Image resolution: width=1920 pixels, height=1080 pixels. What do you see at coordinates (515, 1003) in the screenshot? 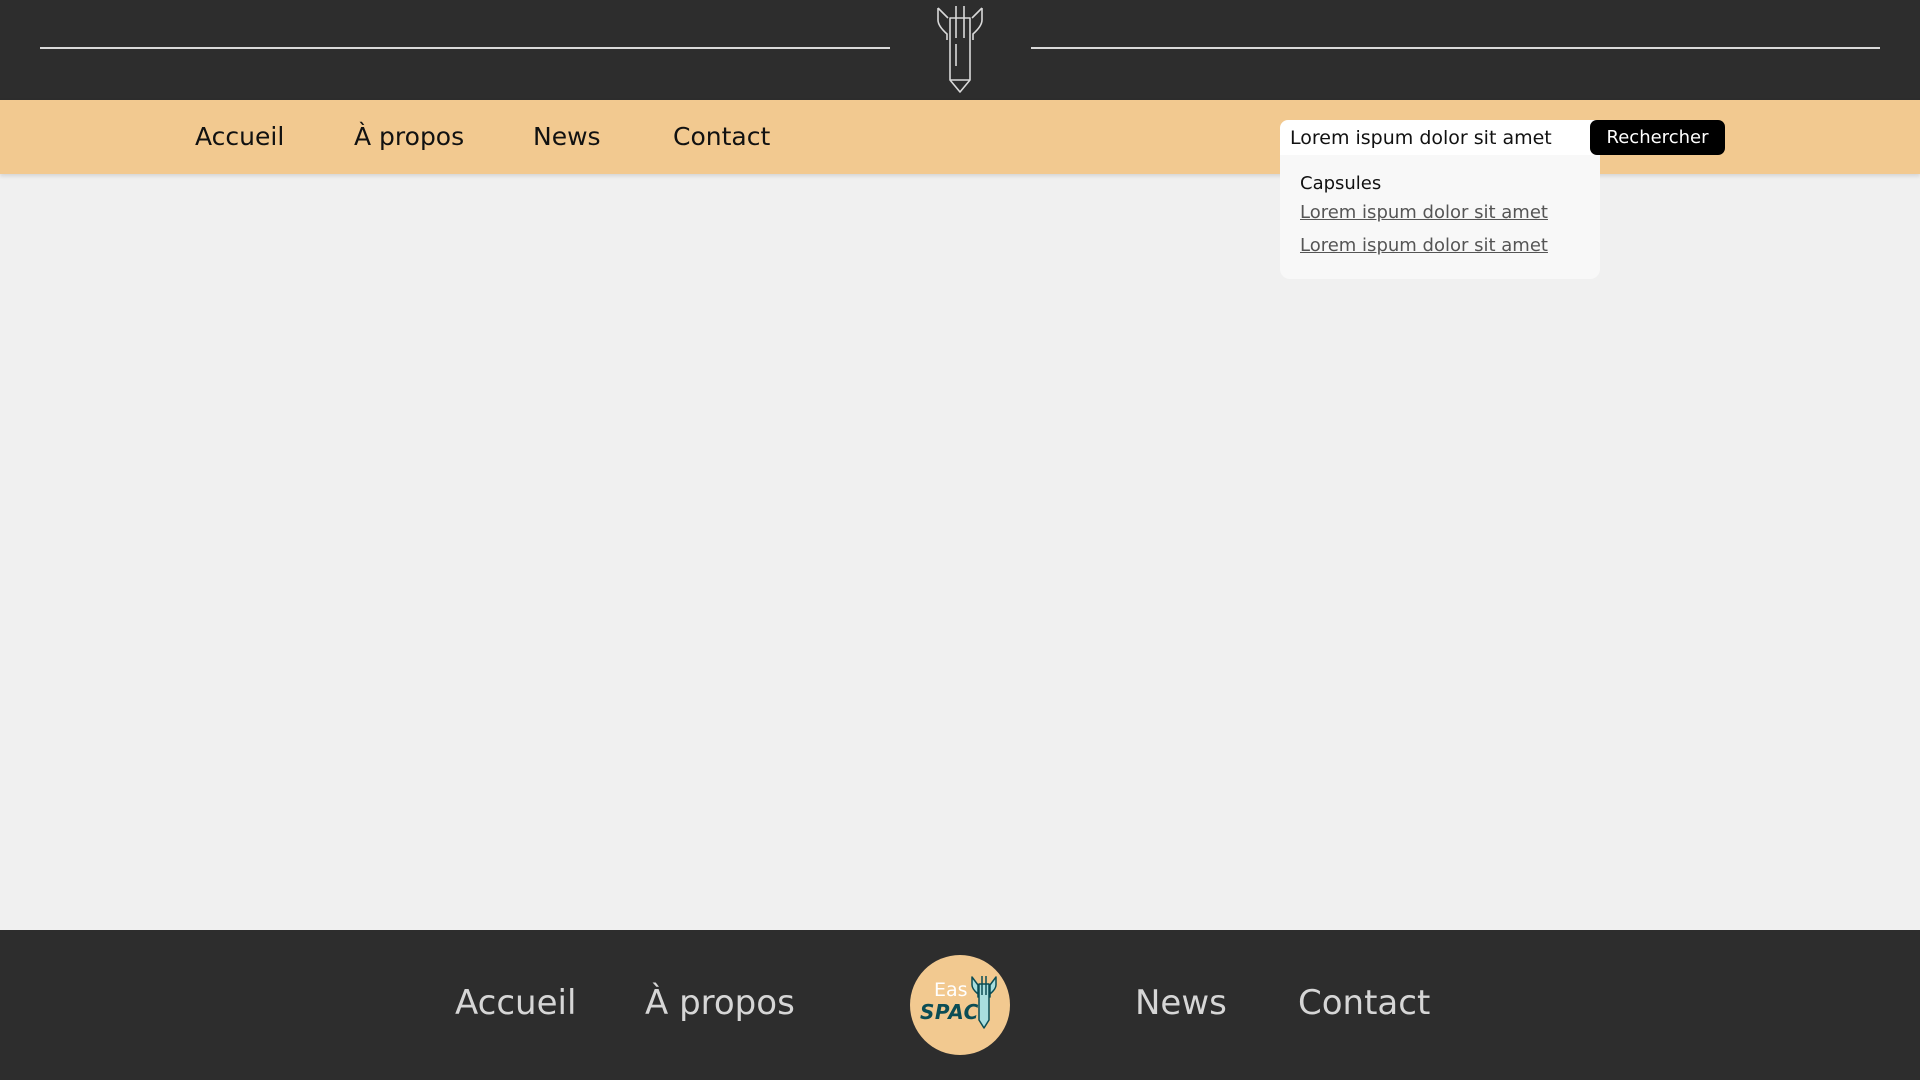
I see `footer-link-accueil: Accueil` at bounding box center [515, 1003].